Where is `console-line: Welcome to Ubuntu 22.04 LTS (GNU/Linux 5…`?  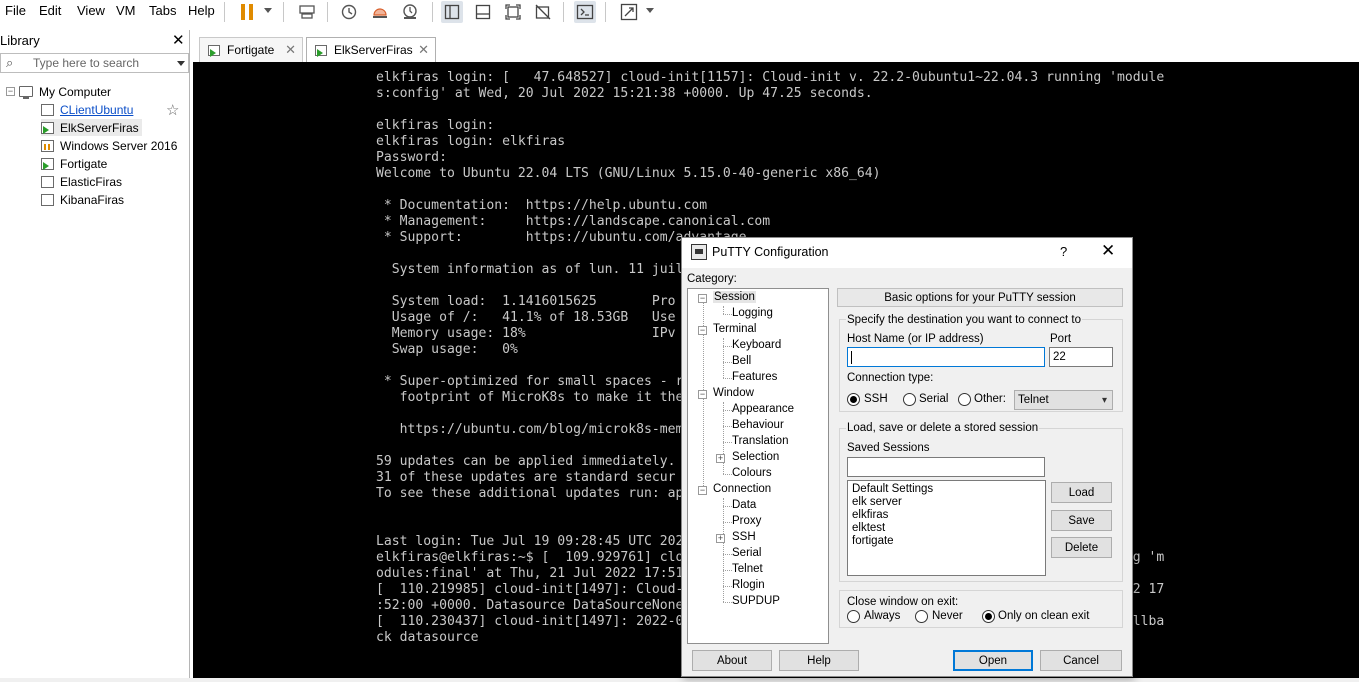 console-line: Welcome to Ubuntu 22.04 LTS (GNU/Linux 5… is located at coordinates (628, 173).